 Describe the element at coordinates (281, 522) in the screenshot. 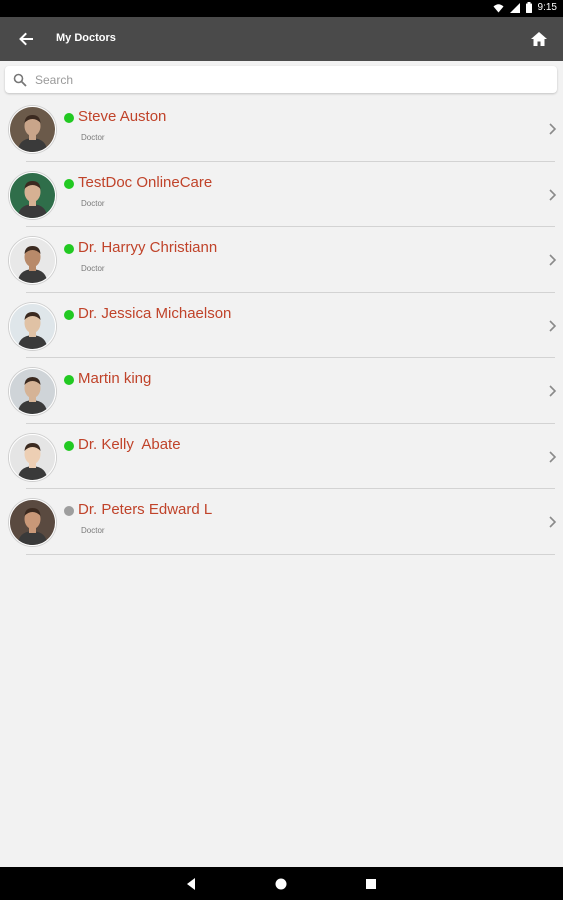

I see `doctor-list-item: Dr. Peters Edward L Doctor` at that location.